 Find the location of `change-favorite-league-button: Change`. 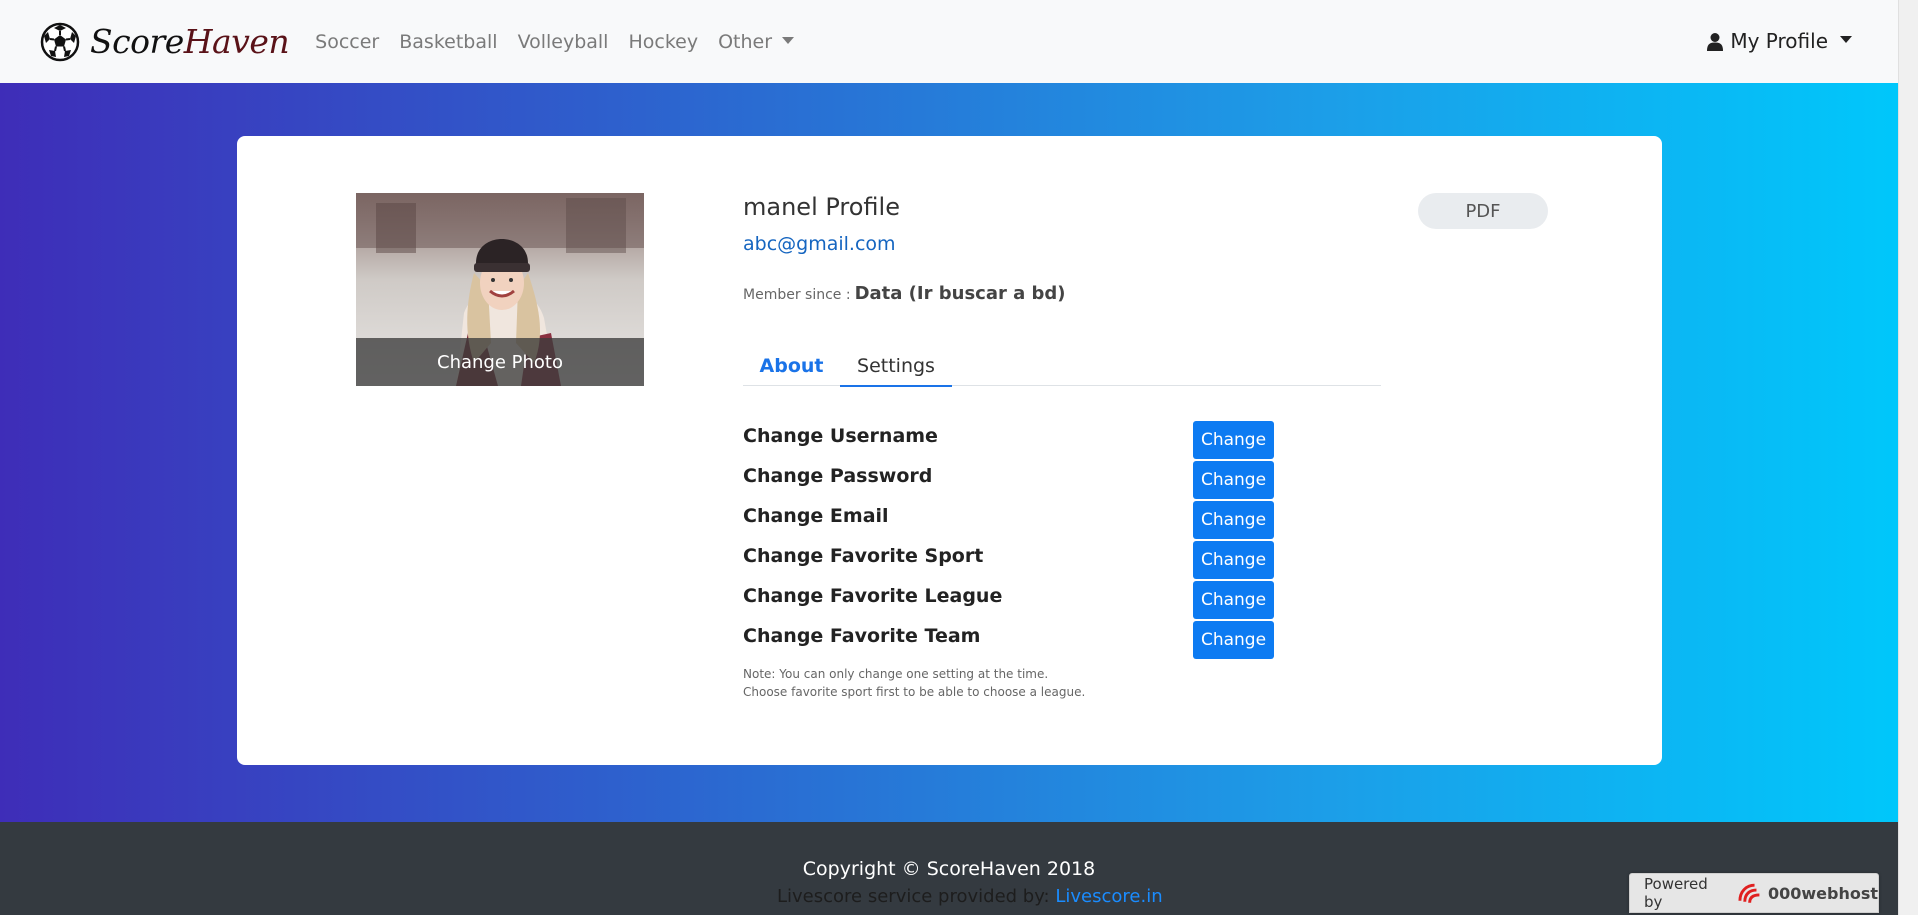

change-favorite-league-button: Change is located at coordinates (1233, 600).